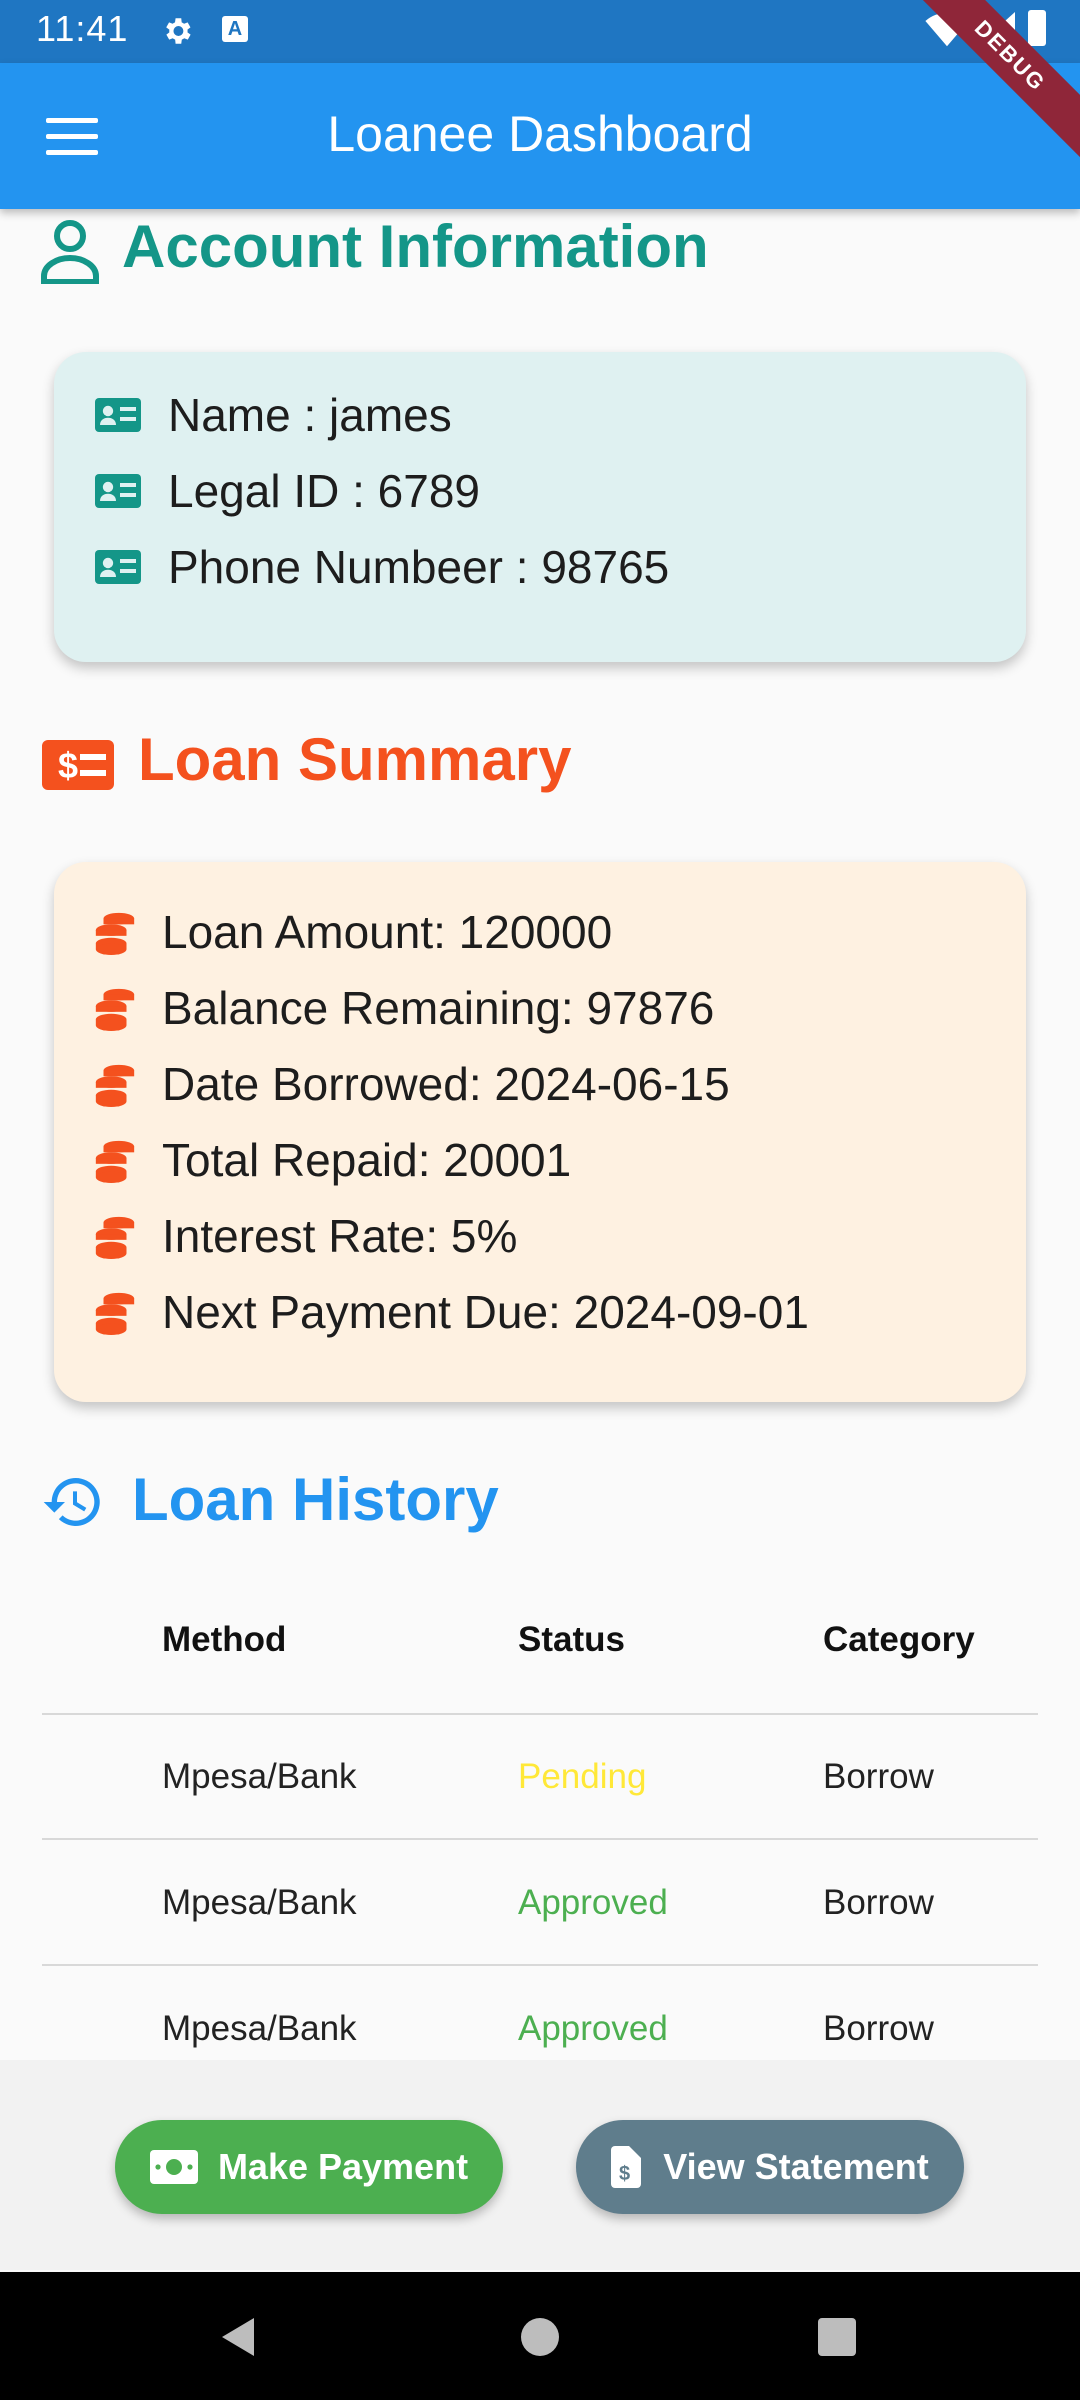  I want to click on view-statement-label: View Statement, so click(796, 2166).